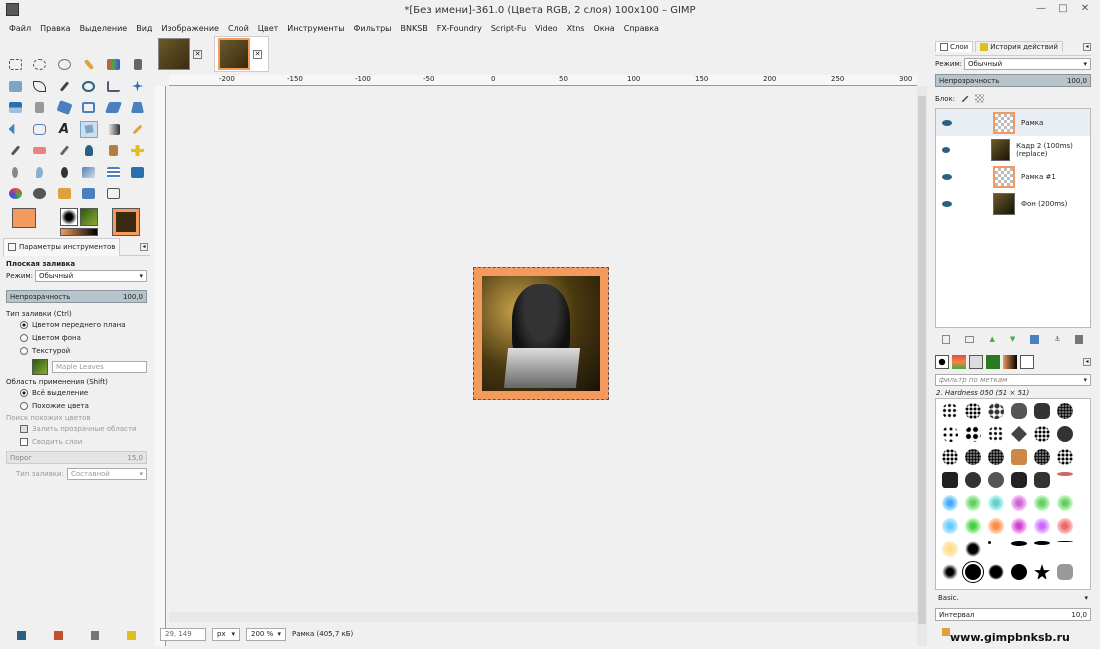  What do you see at coordinates (1013, 380) in the screenshot?
I see `brush-filter-input: фильтр по меткам ▾` at bounding box center [1013, 380].